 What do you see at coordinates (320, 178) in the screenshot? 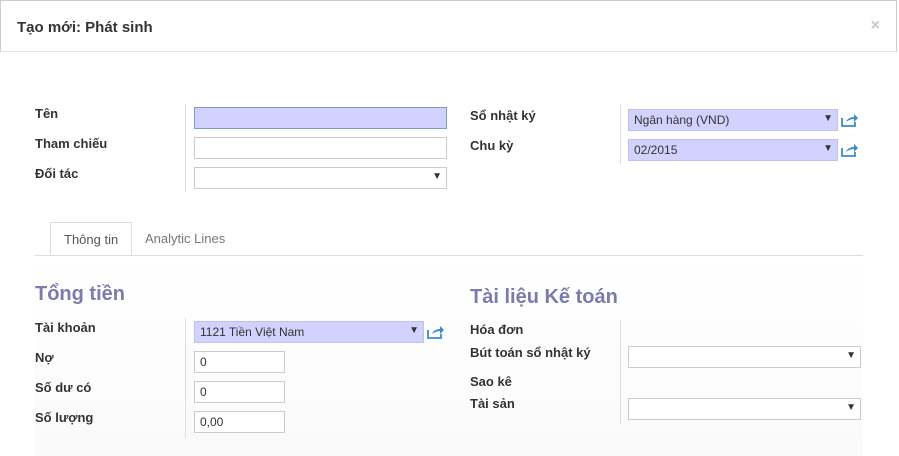
I see `partner-select: ▼` at bounding box center [320, 178].